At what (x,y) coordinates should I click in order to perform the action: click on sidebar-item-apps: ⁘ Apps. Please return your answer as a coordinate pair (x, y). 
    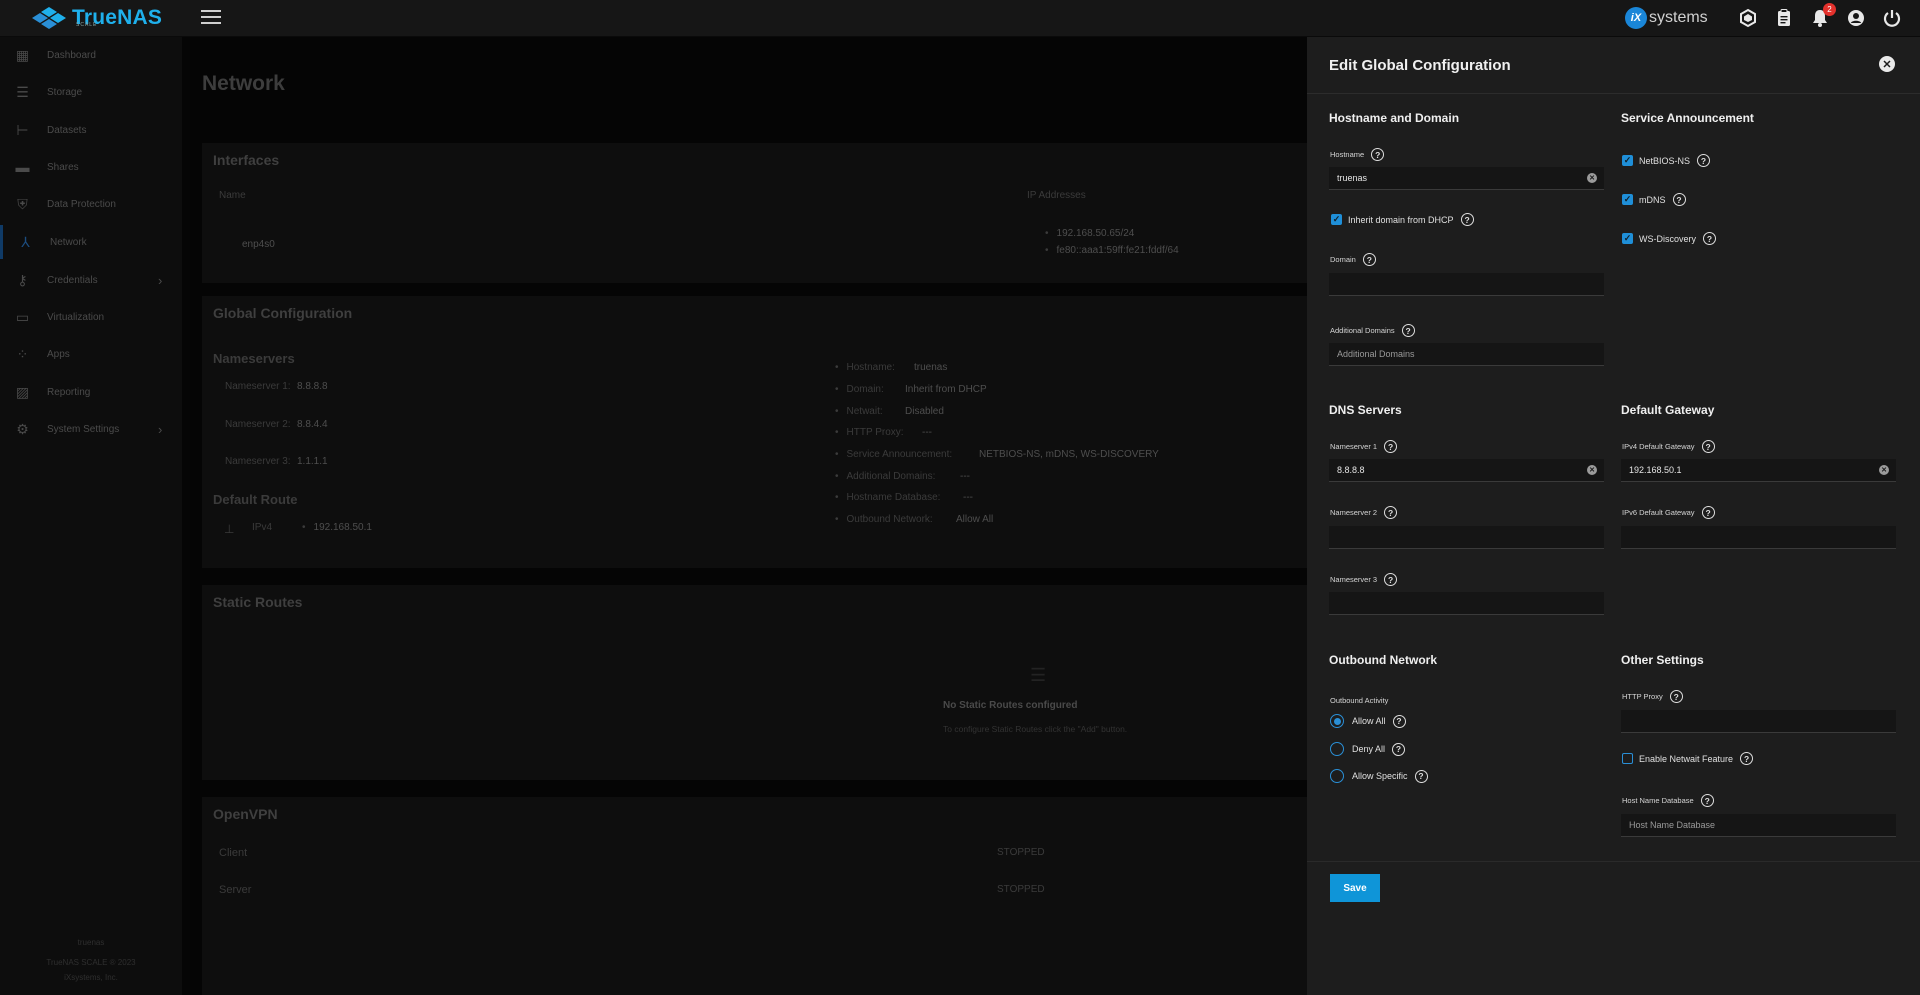
    Looking at the image, I should click on (91, 354).